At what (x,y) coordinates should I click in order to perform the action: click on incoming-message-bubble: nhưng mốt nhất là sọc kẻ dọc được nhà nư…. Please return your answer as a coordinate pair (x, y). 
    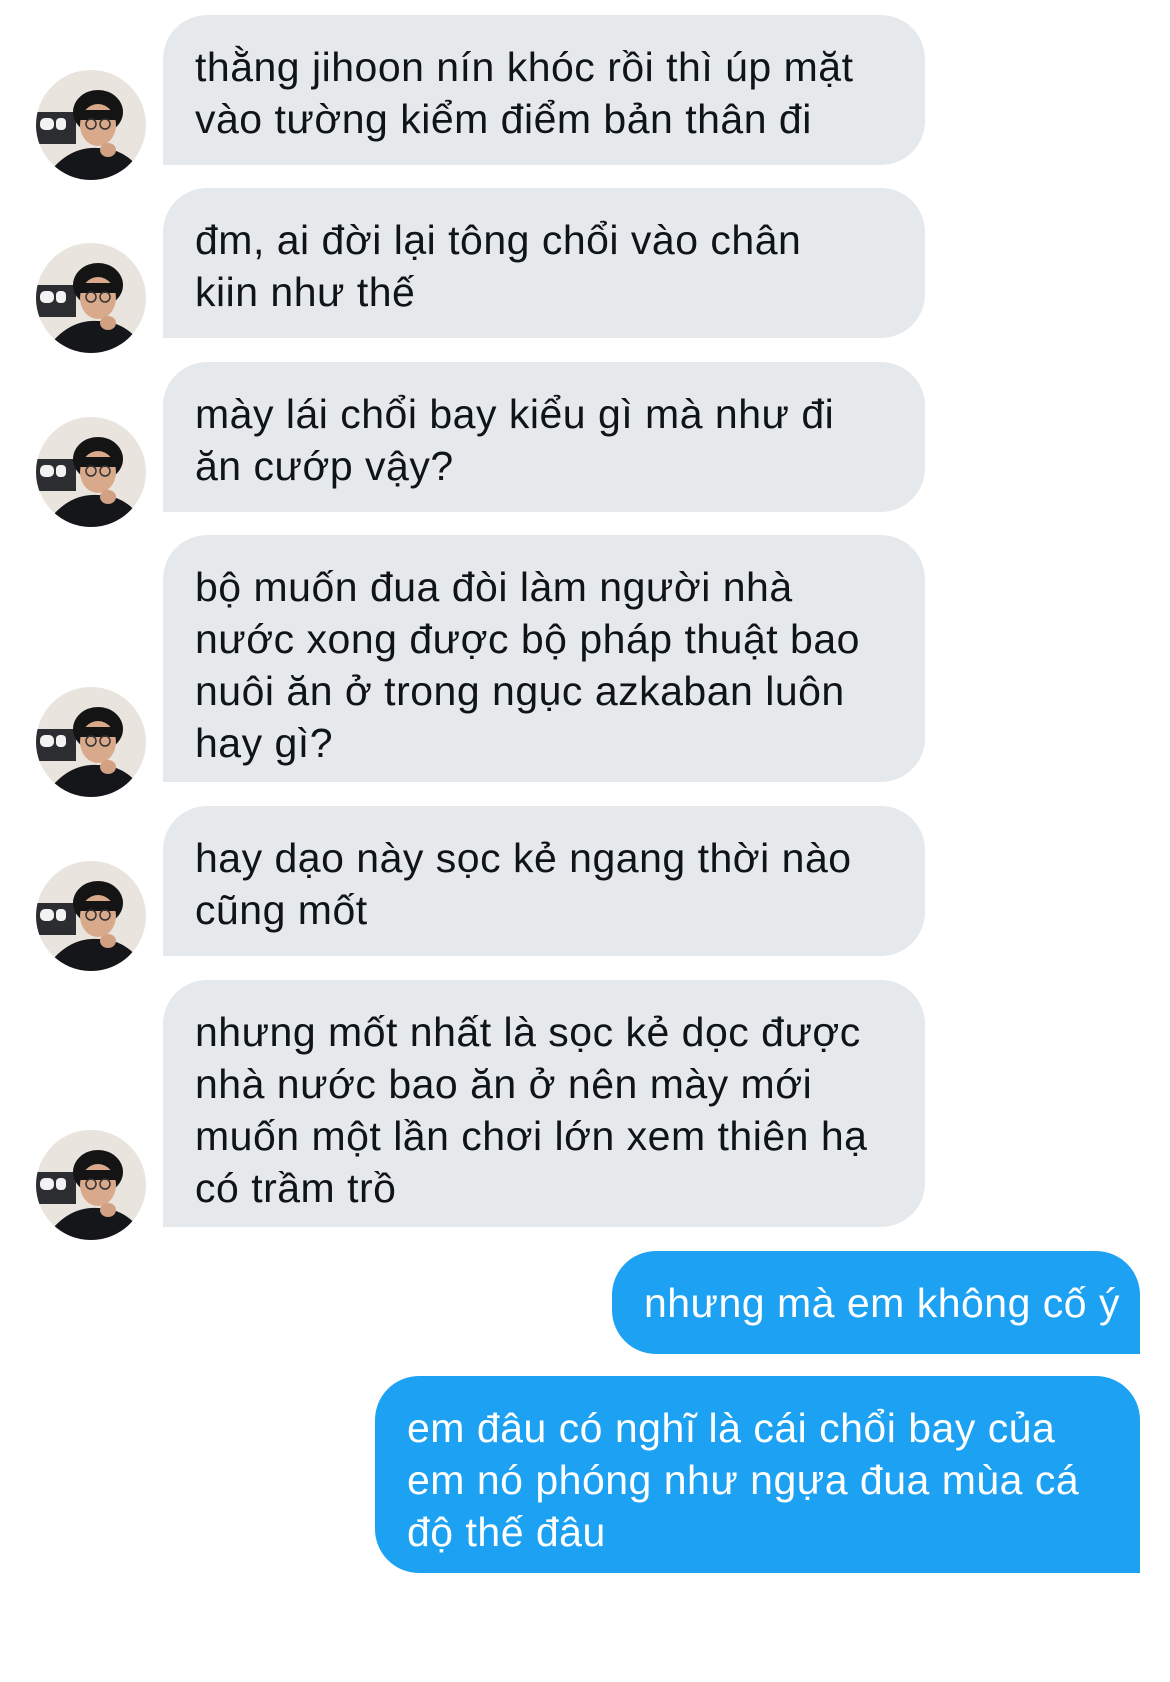
    Looking at the image, I should click on (544, 1103).